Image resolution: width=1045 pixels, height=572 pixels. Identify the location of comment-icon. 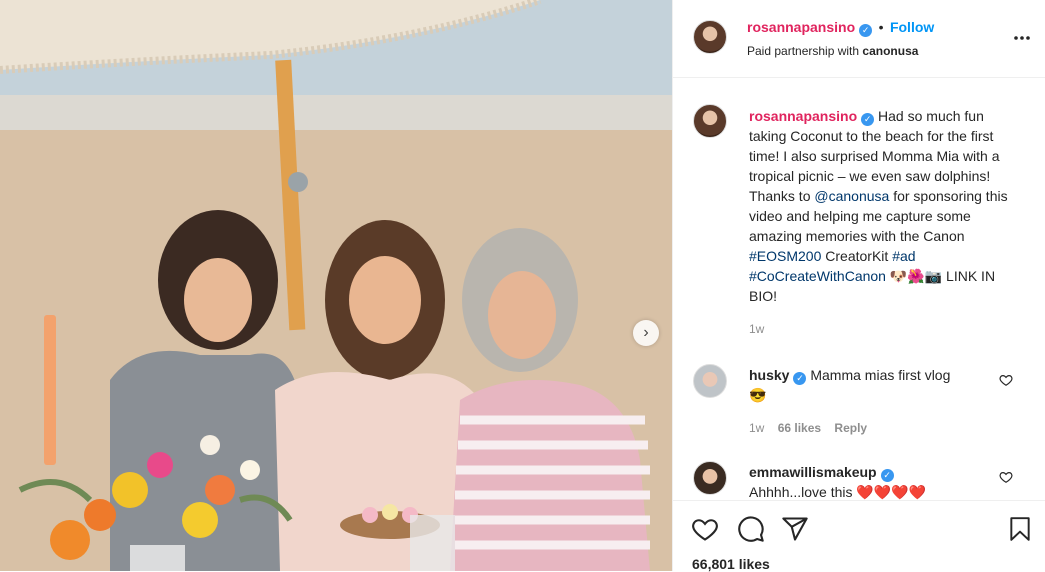
(751, 529).